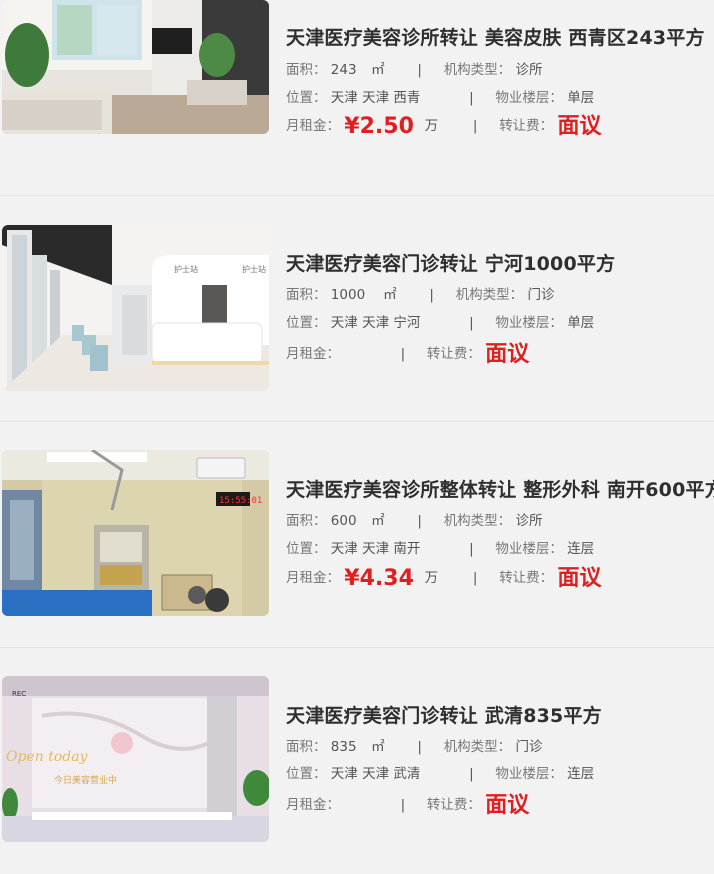  I want to click on listing-location-row: 位置： 天津 天津 宁河 | 物业楼层： 单层, so click(440, 323).